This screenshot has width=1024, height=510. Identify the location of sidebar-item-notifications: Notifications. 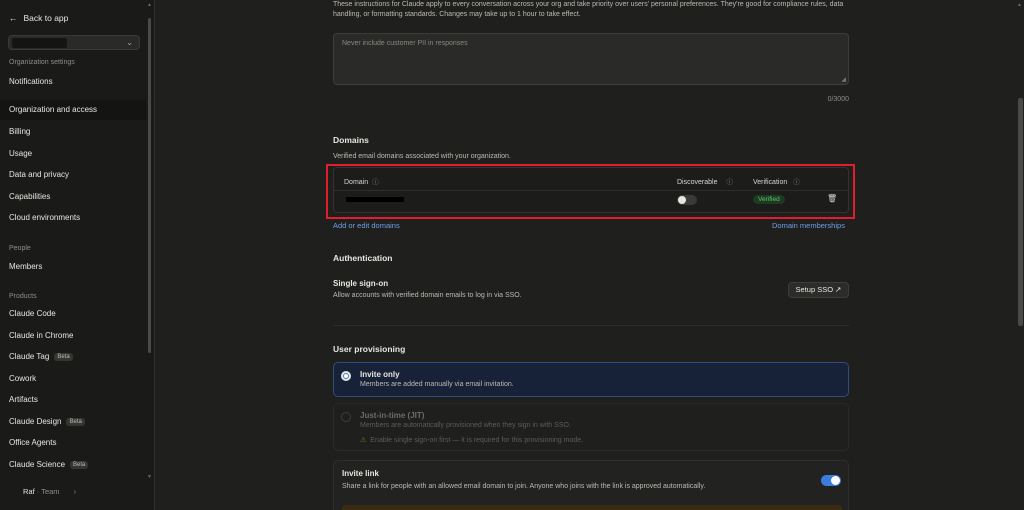
(31, 81).